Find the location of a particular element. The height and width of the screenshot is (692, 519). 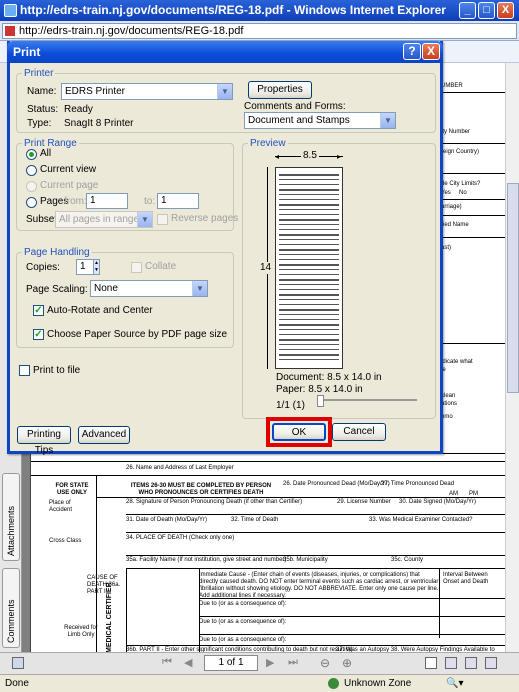

current-page-label: Current page is located at coordinates (69, 185).